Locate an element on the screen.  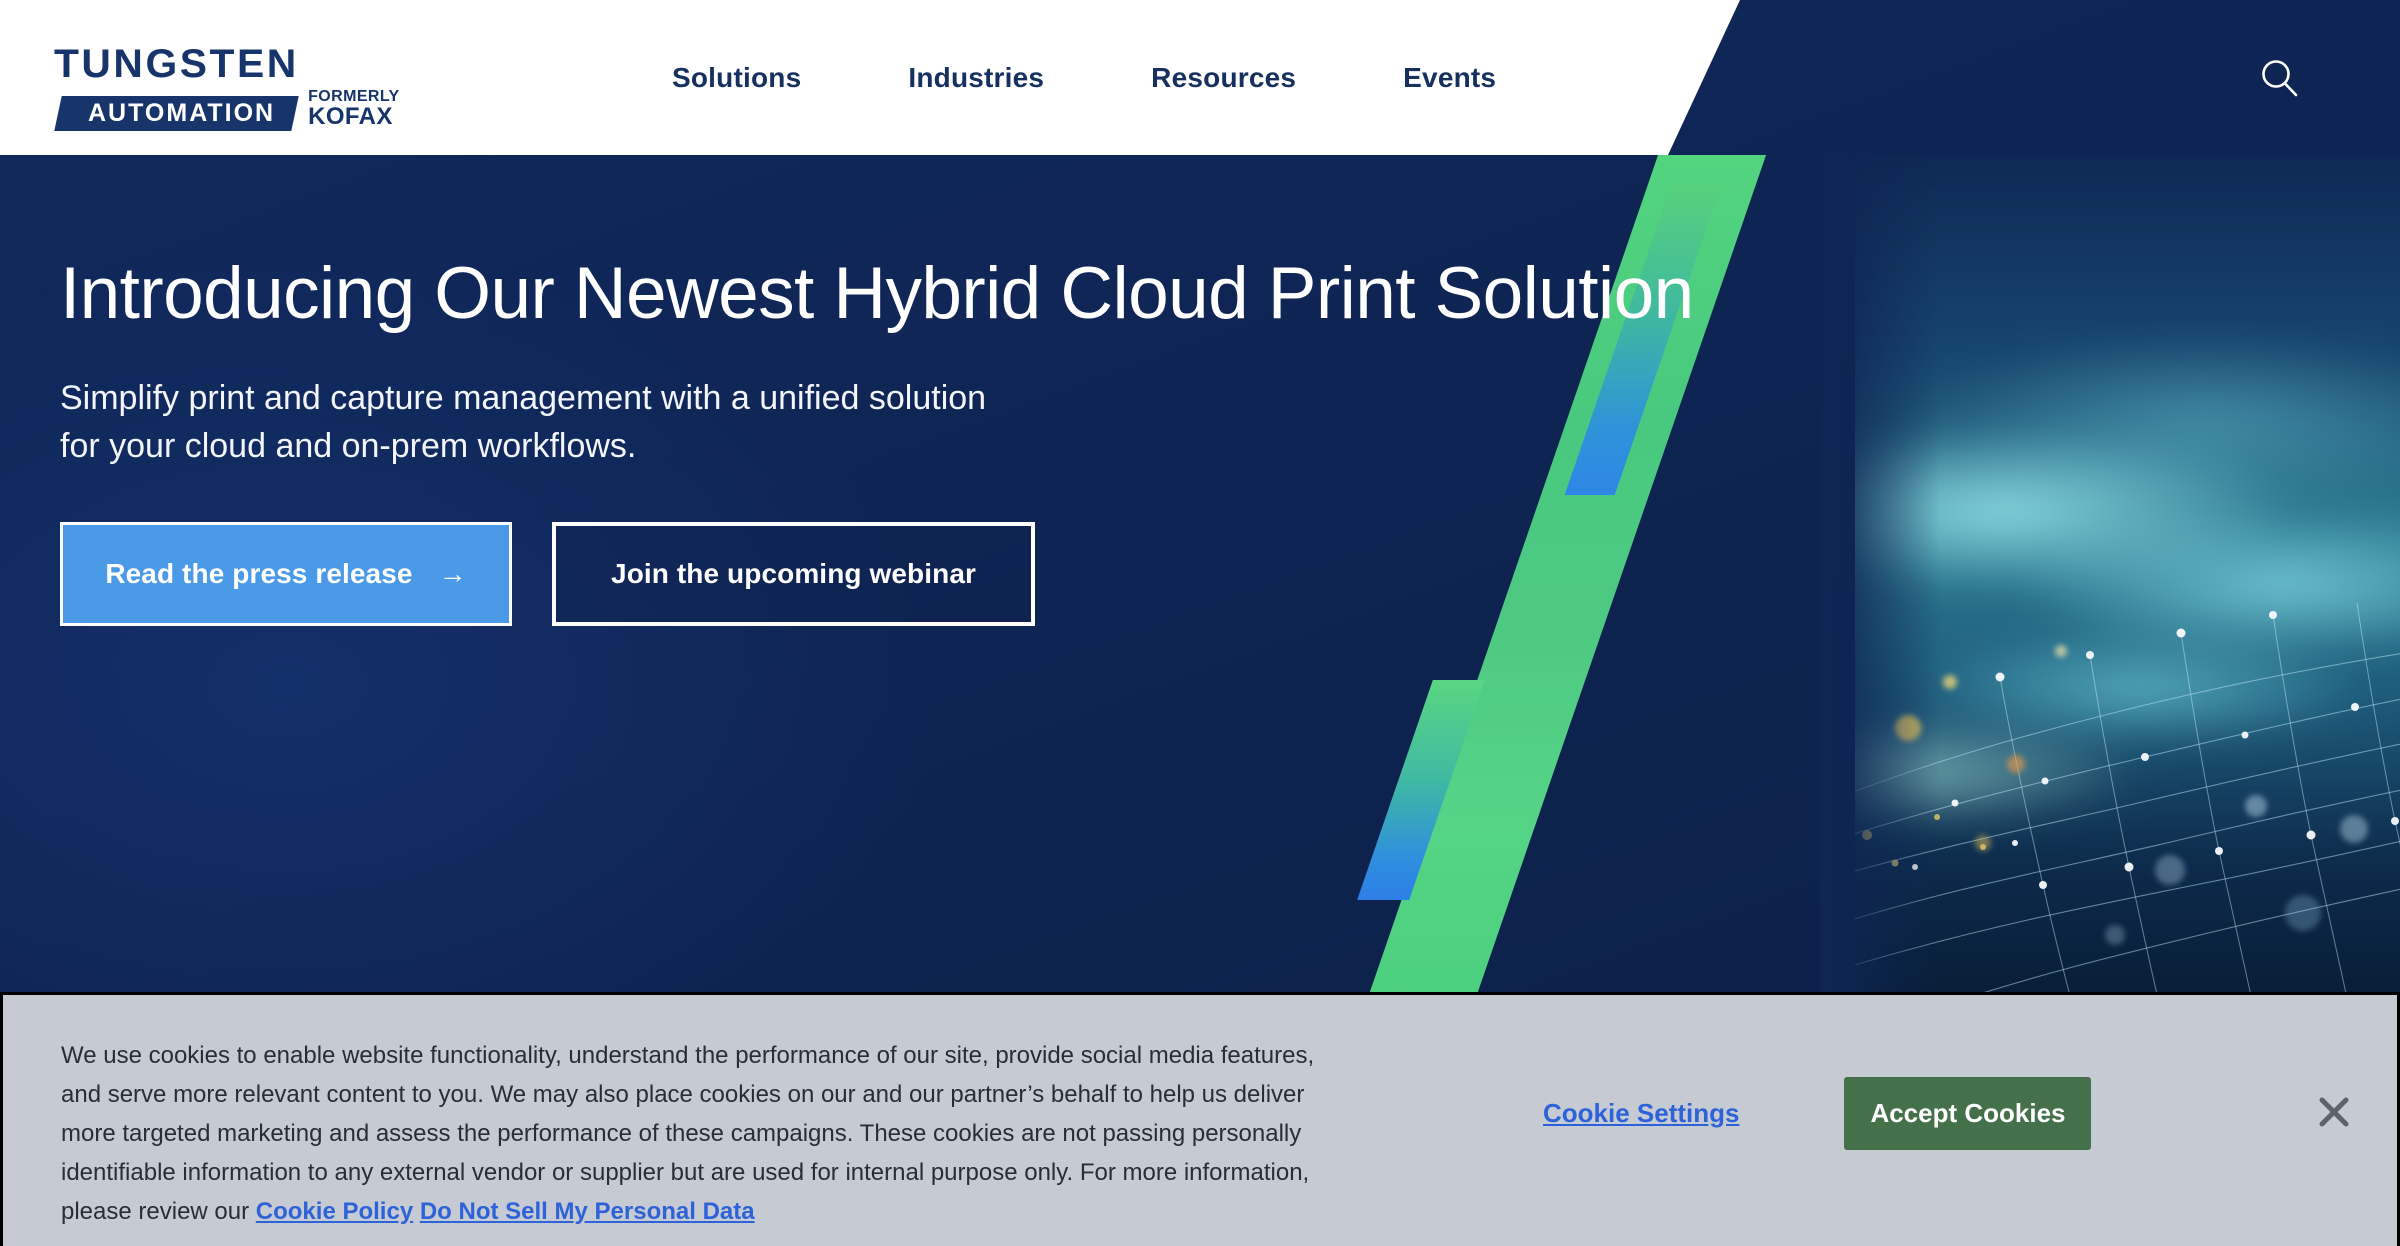
logo-automation-badge: AUTOMATION is located at coordinates (176, 113).